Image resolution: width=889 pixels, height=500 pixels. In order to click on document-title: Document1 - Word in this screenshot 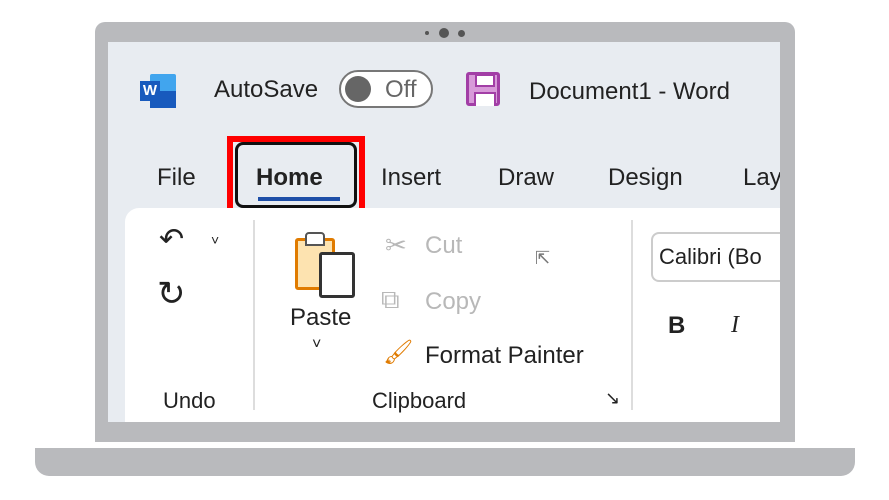, I will do `click(629, 91)`.